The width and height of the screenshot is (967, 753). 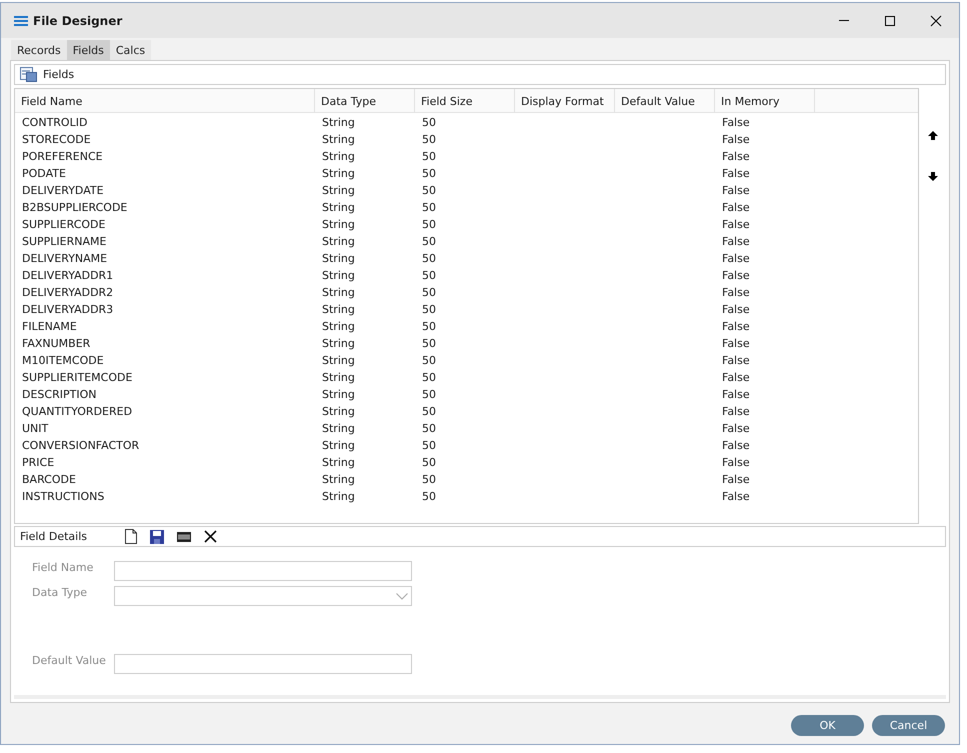 What do you see at coordinates (665, 100) in the screenshot?
I see `column-header: Default Value` at bounding box center [665, 100].